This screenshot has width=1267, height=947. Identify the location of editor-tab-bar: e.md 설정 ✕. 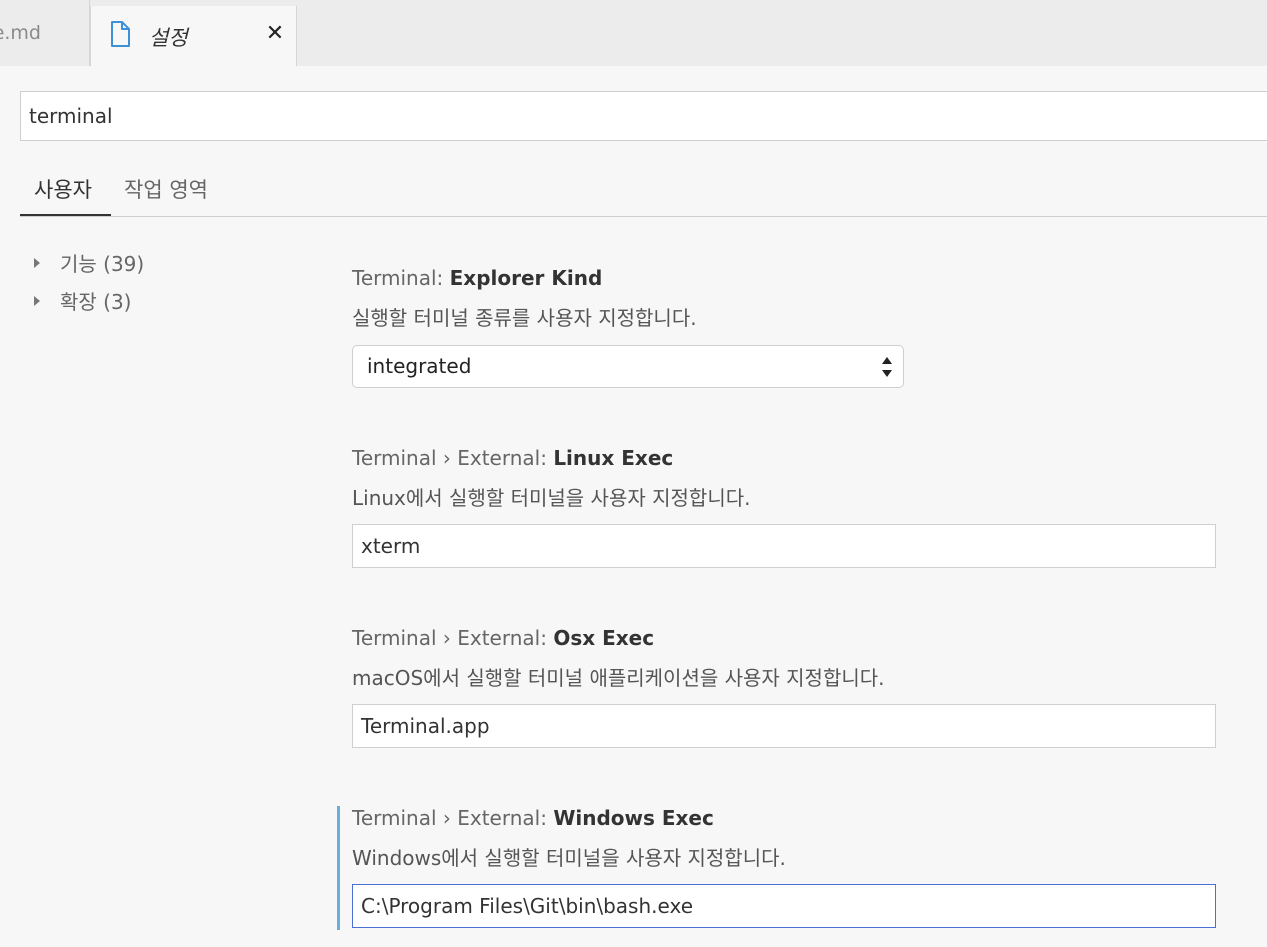
(633, 33).